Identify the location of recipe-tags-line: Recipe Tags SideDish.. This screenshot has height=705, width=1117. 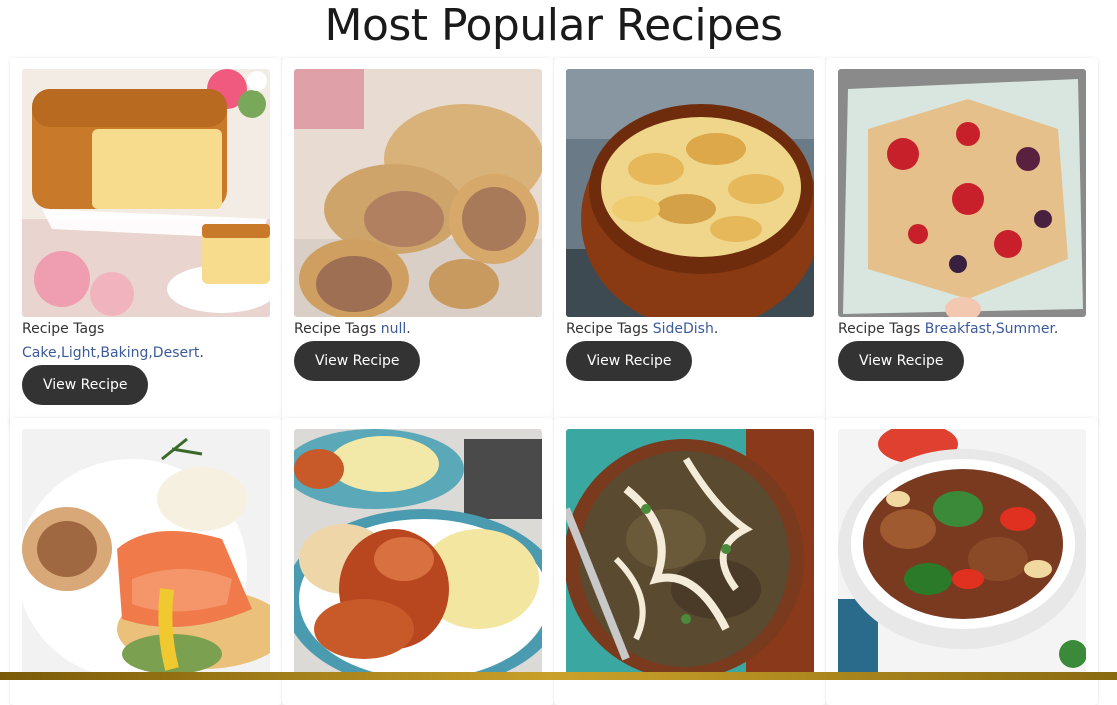
(690, 329).